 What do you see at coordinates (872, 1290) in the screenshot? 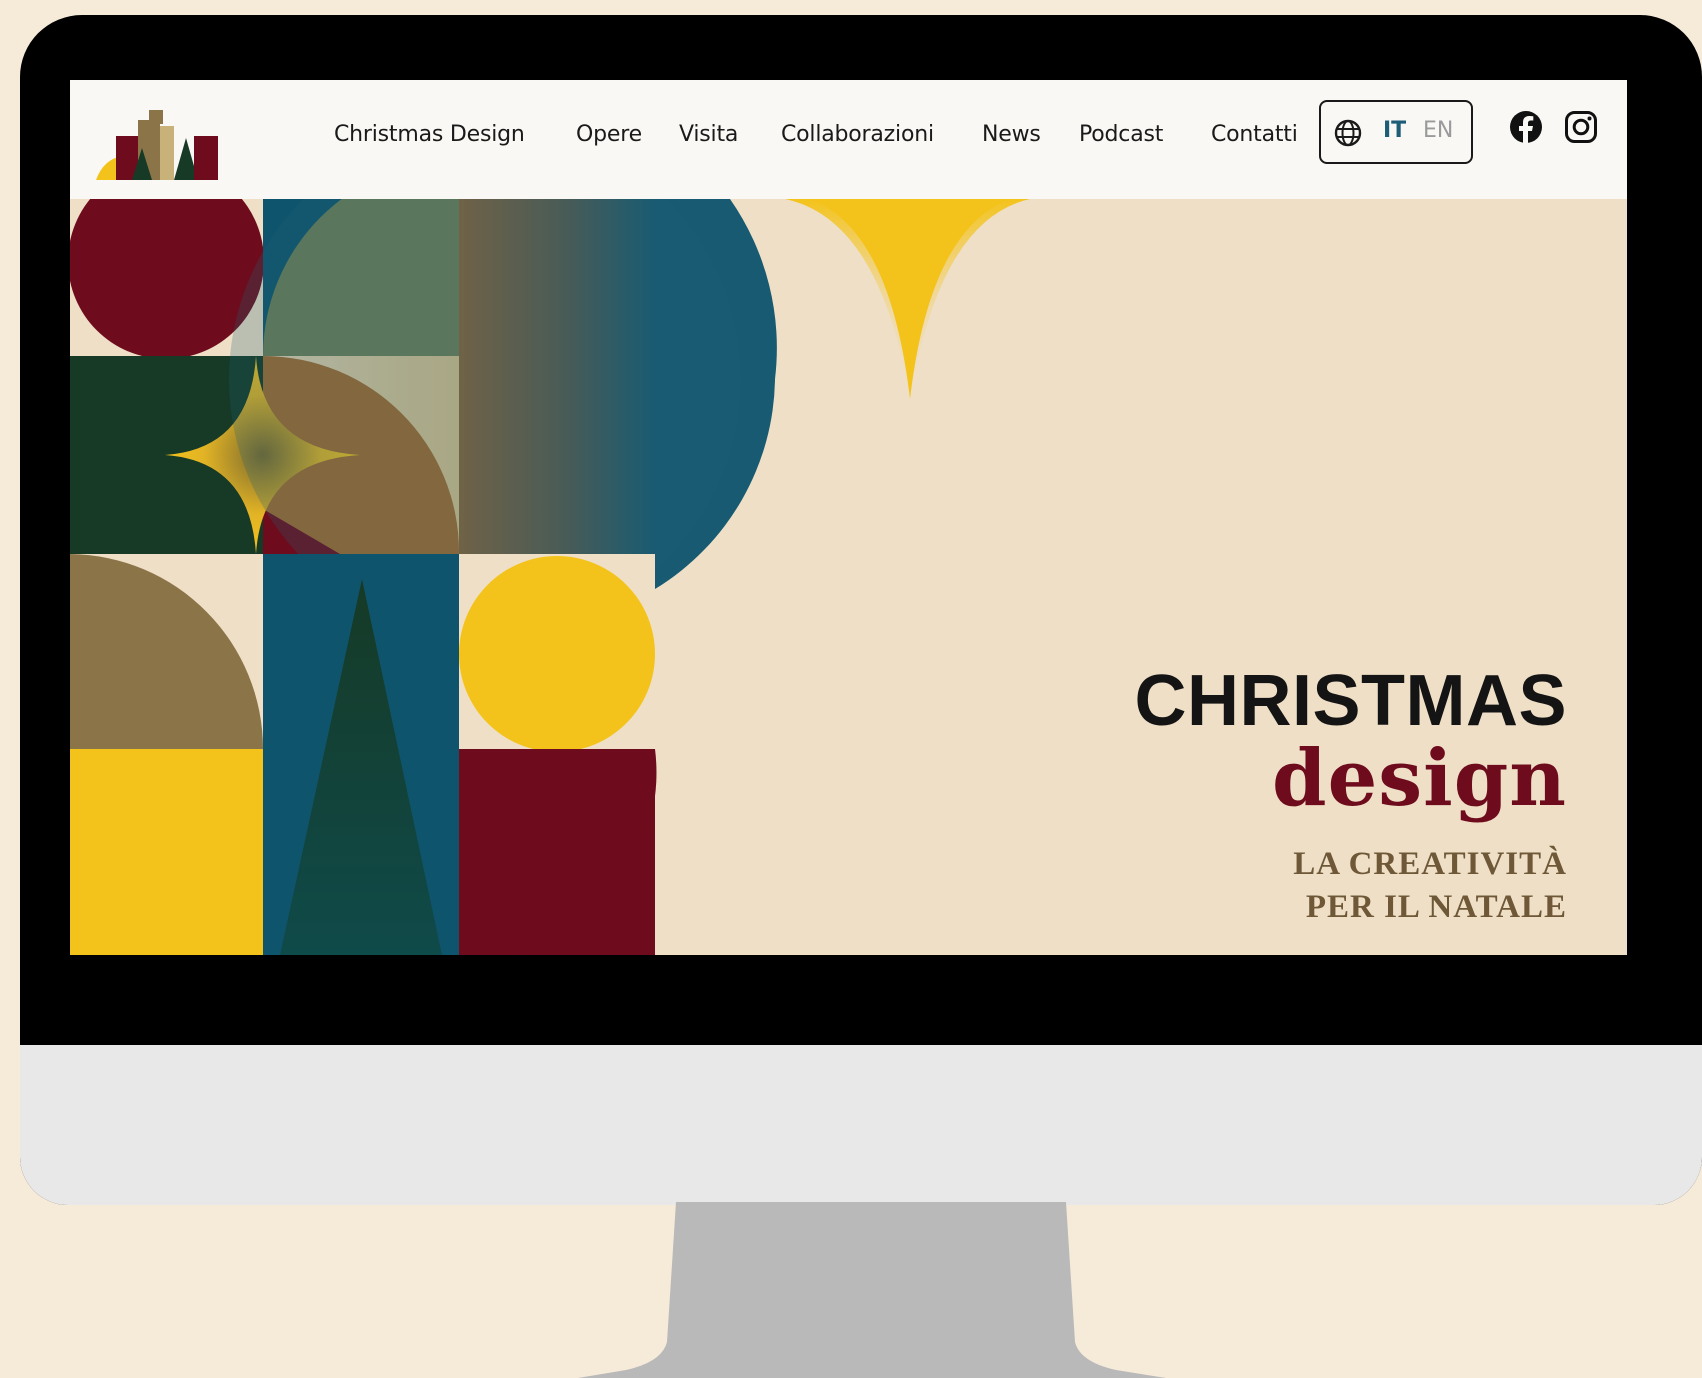
I see `monitor-stand` at bounding box center [872, 1290].